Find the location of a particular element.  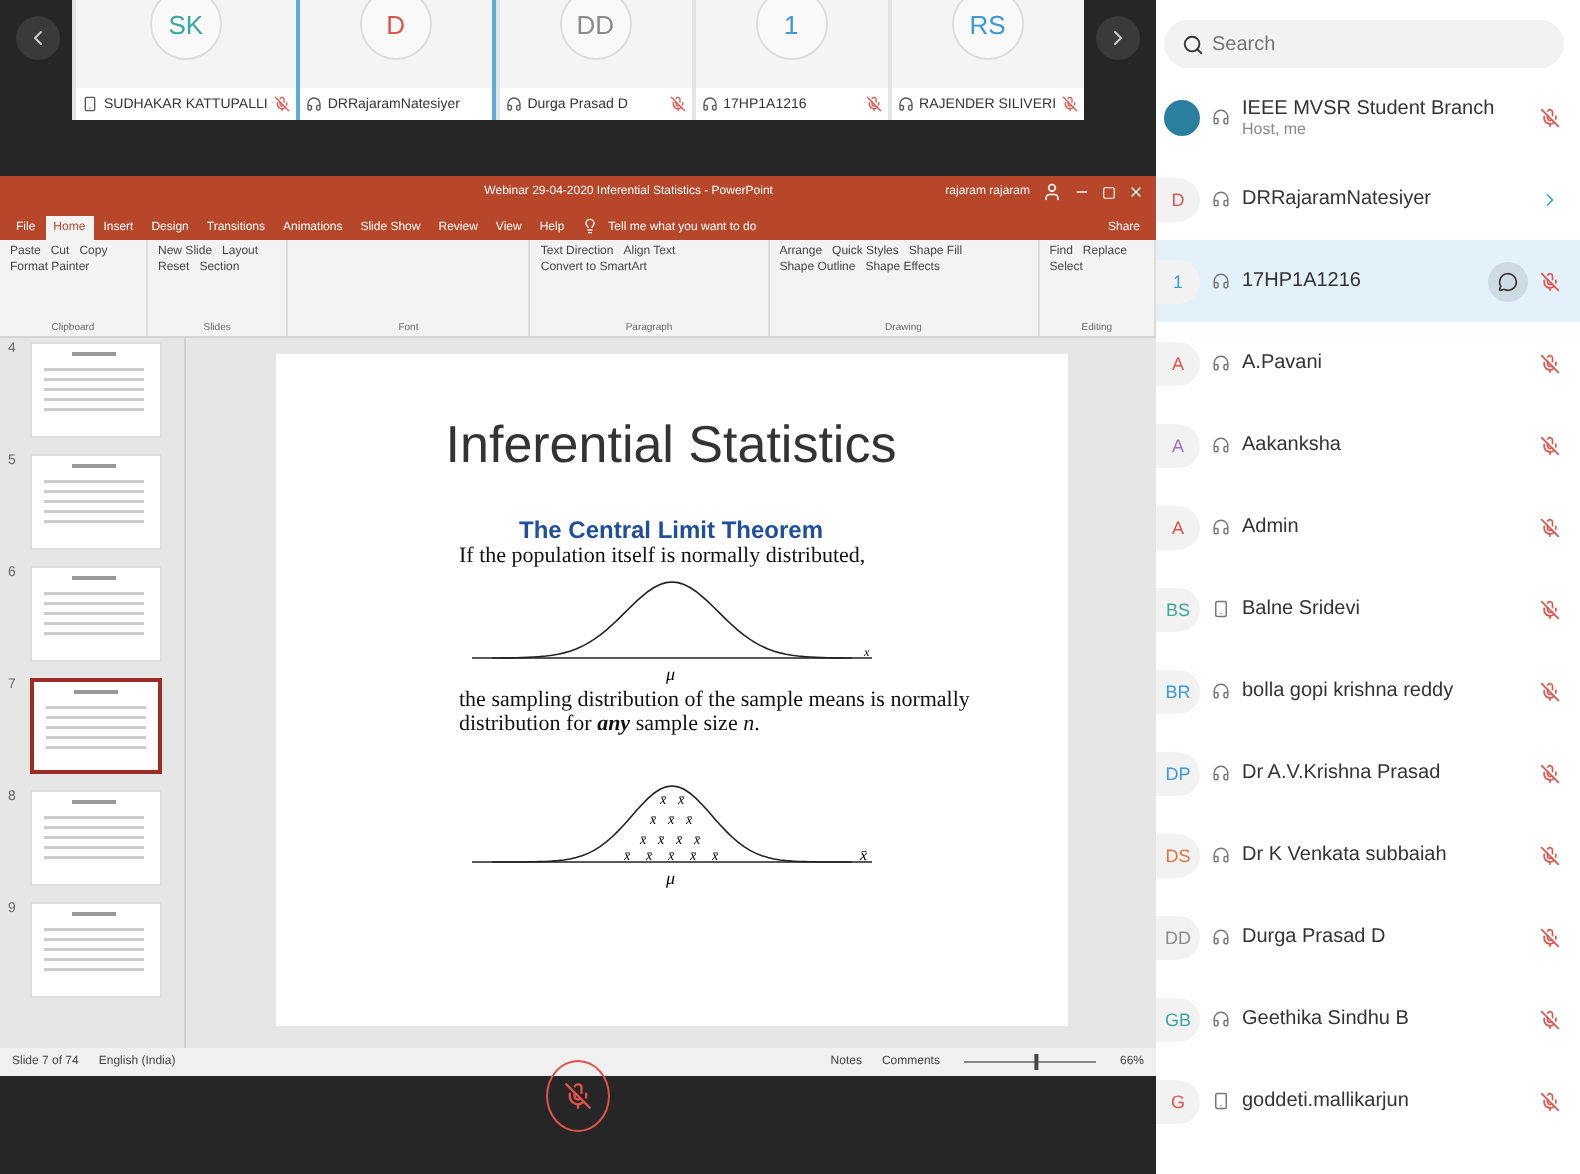

initials-avatar: BS is located at coordinates (1178, 609).